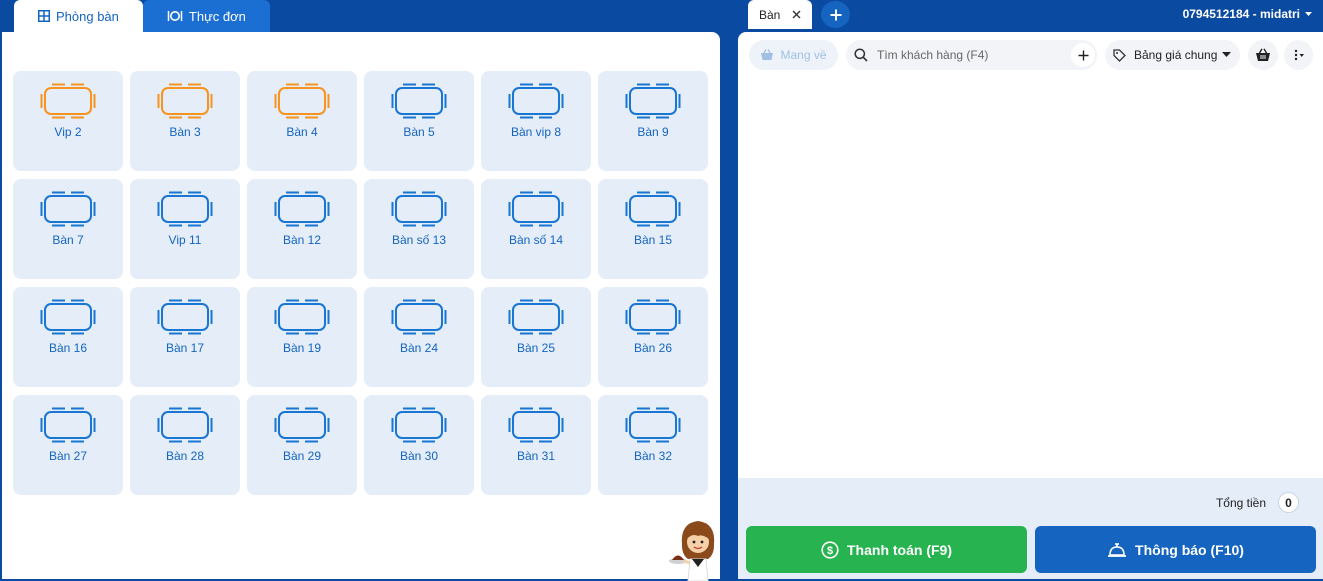 This screenshot has height=581, width=1323. What do you see at coordinates (302, 229) in the screenshot?
I see `table-card: Bàn 12` at bounding box center [302, 229].